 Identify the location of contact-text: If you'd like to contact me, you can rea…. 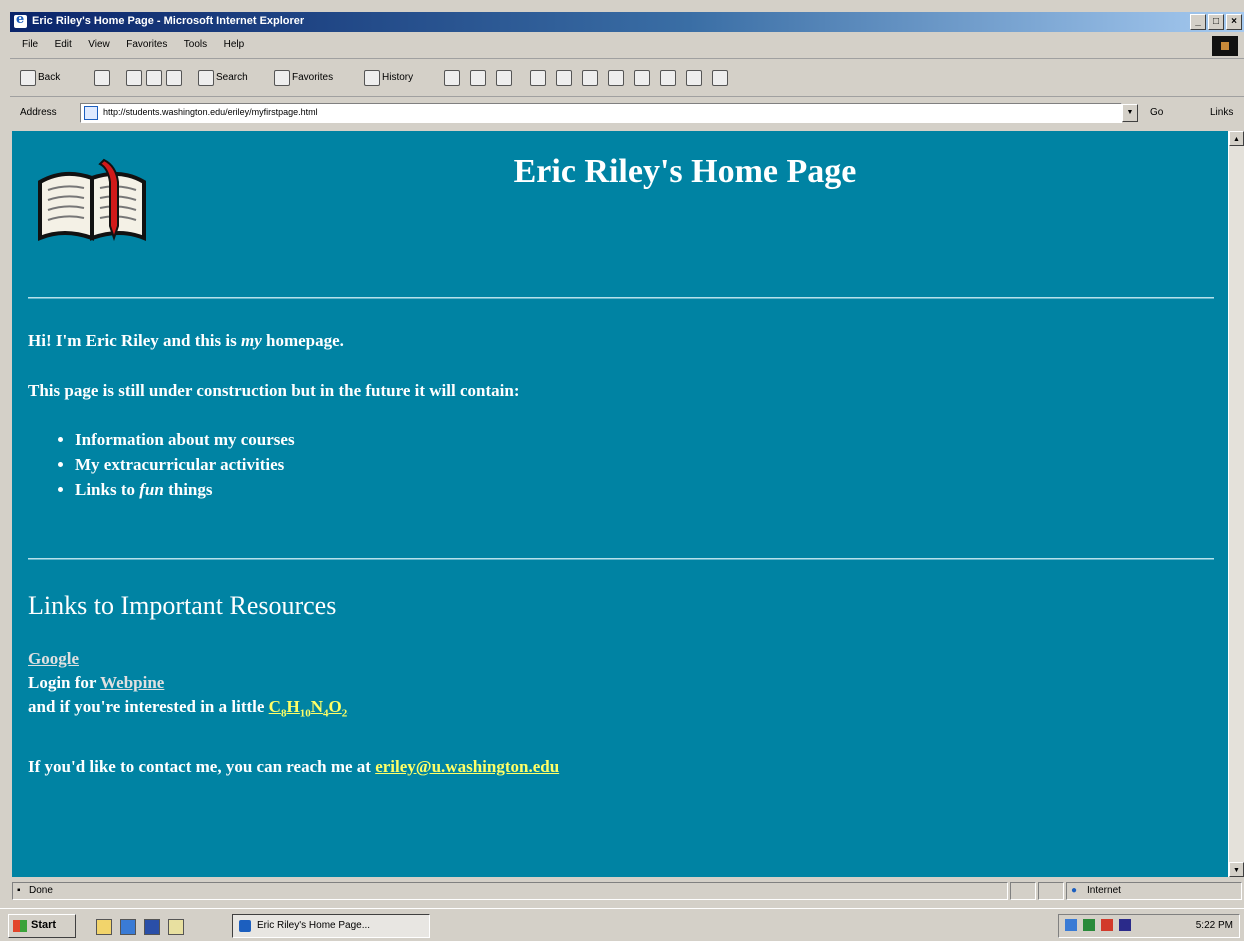
(202, 766).